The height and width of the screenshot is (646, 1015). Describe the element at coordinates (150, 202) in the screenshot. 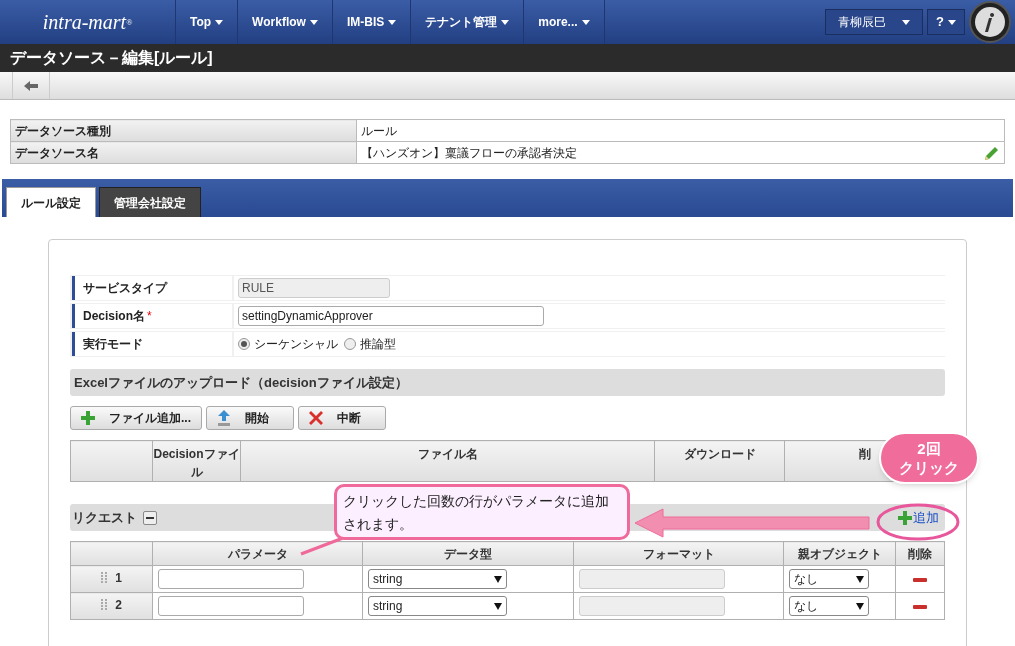

I see `tab: 管理会社設定` at that location.